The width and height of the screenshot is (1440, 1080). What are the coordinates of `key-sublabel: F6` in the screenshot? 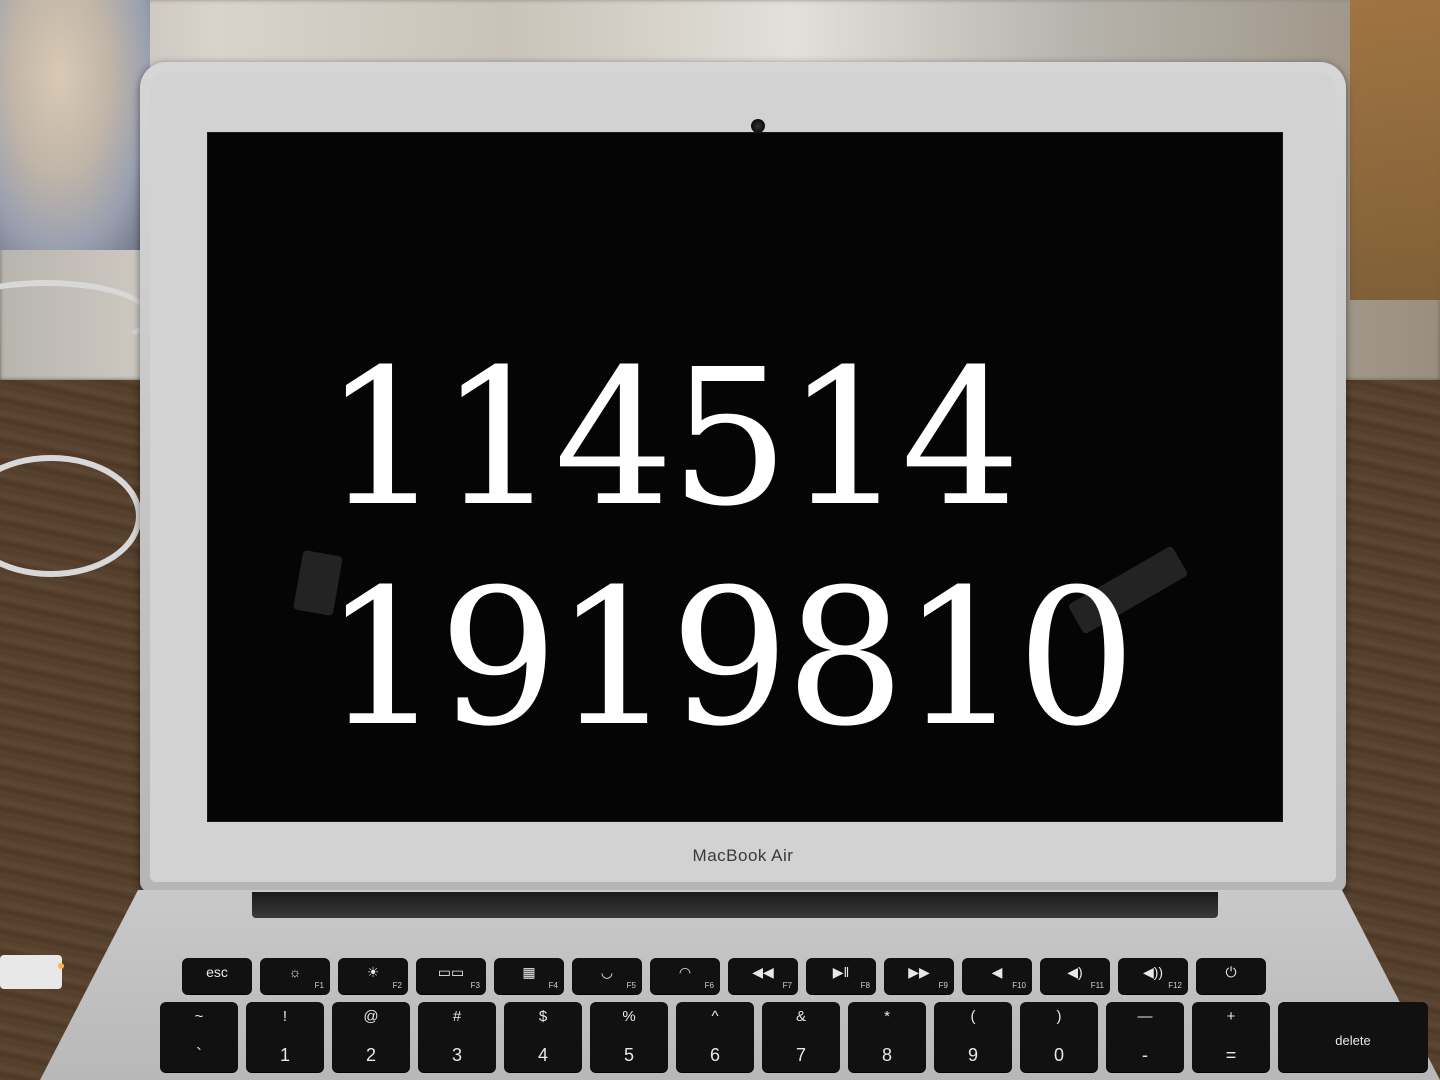 It's located at (709, 985).